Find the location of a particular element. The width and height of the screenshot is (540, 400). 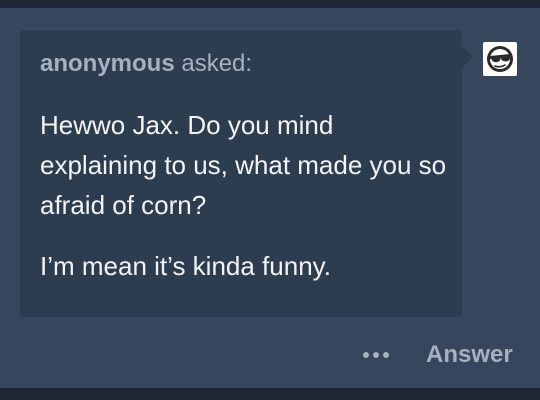

asker-line: anonymous asked: is located at coordinates (146, 64).